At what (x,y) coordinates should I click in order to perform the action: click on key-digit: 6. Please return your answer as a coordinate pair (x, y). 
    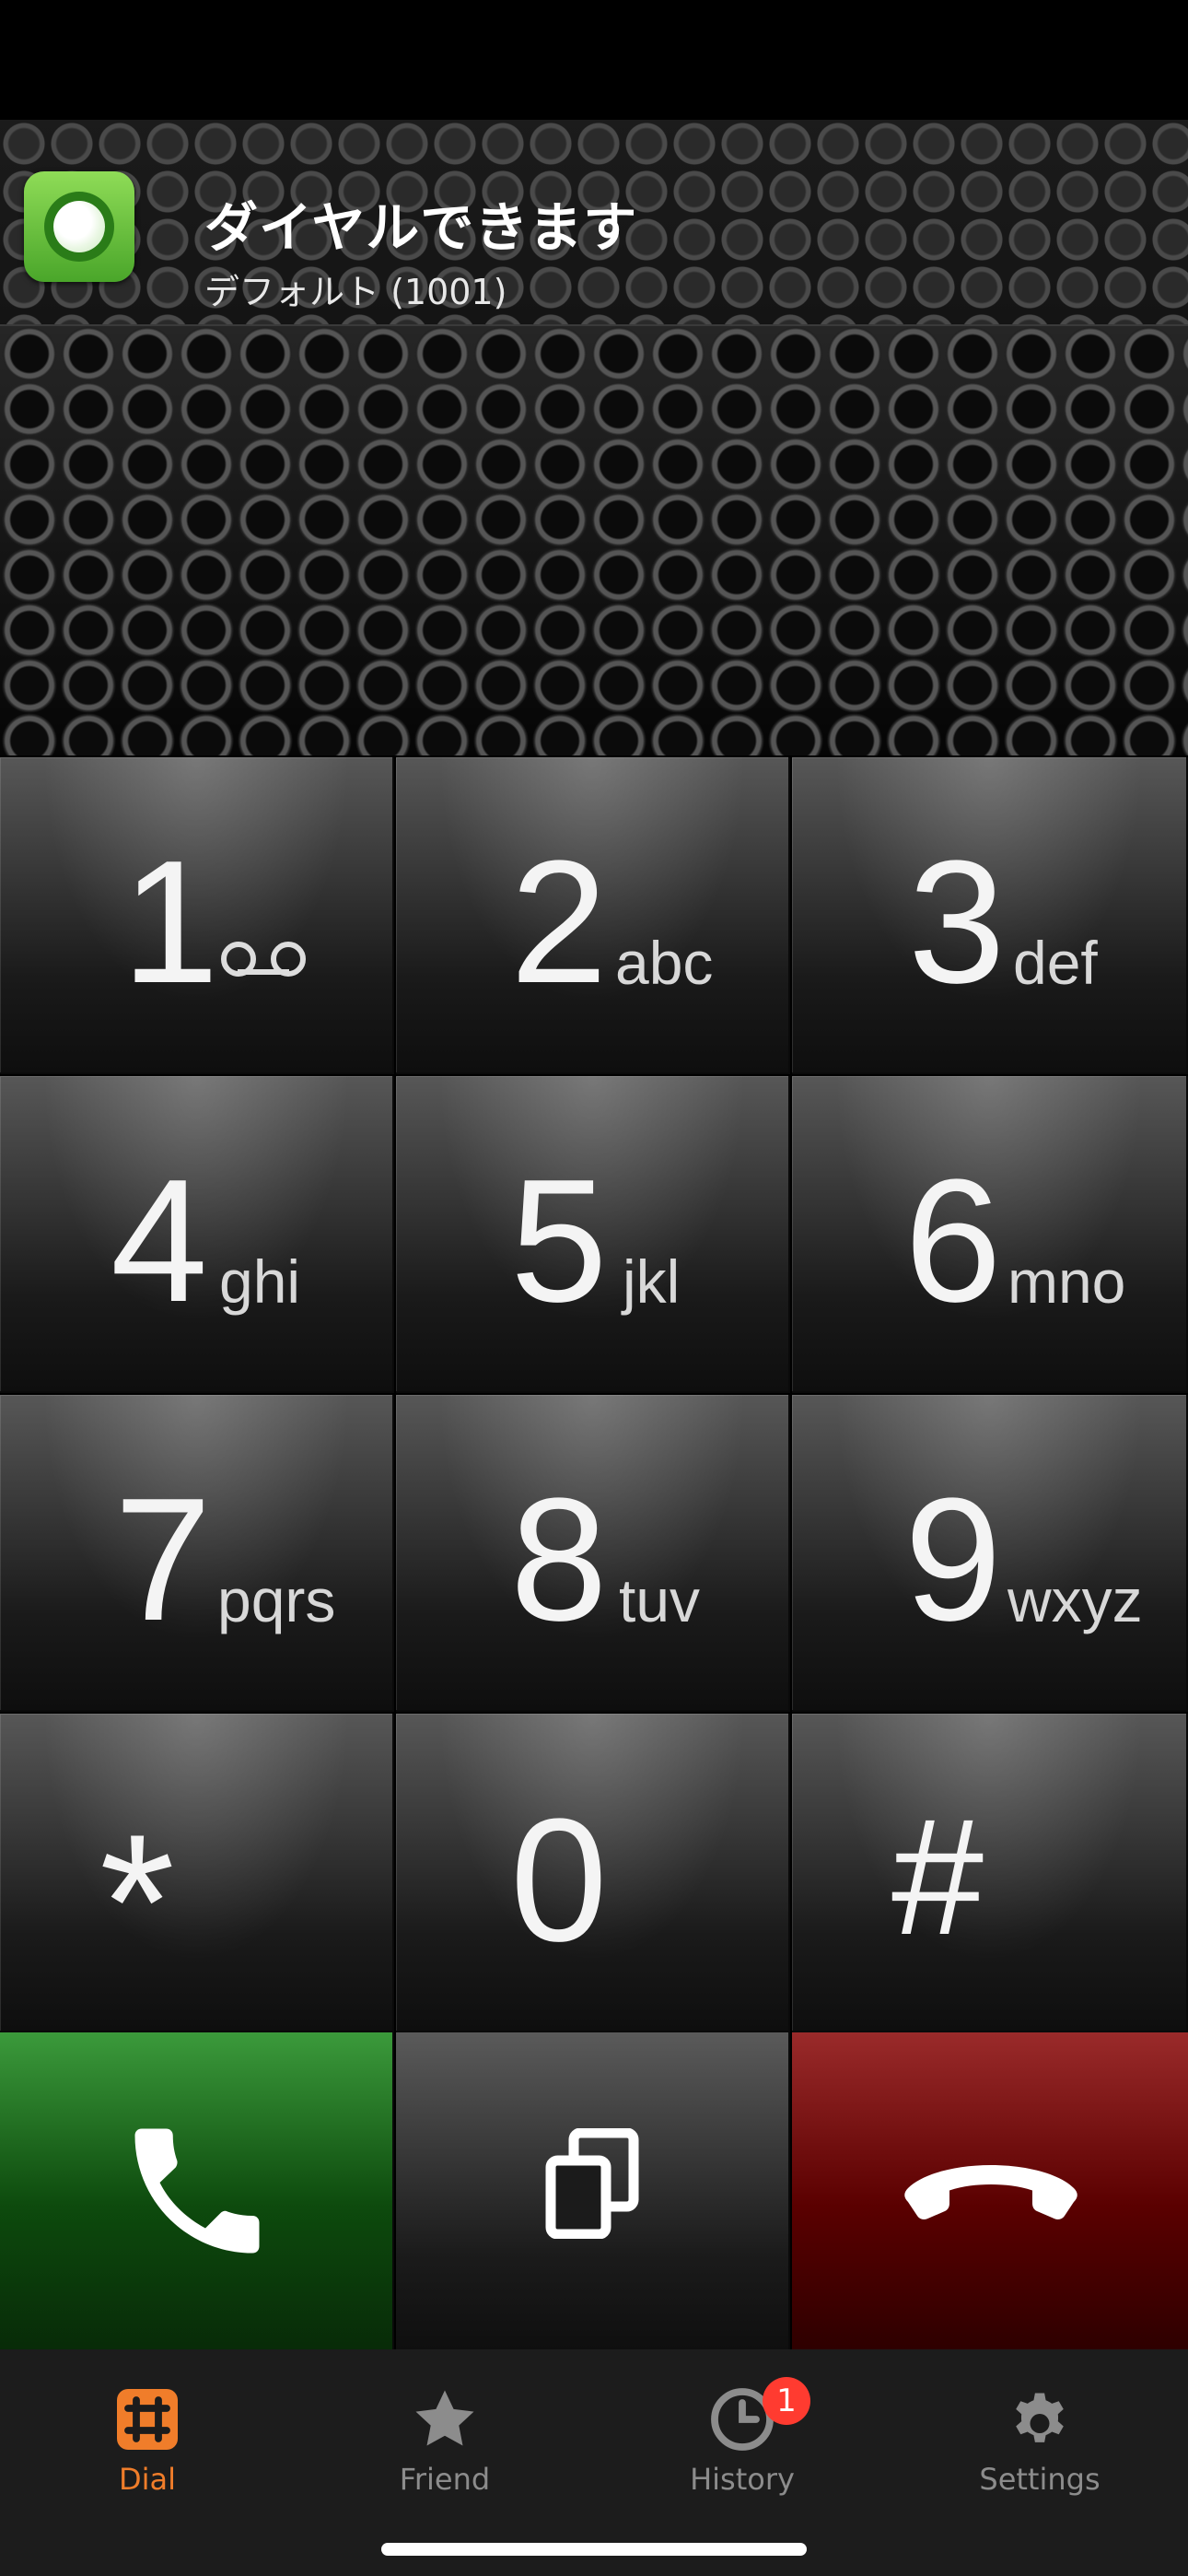
    Looking at the image, I should click on (953, 1241).